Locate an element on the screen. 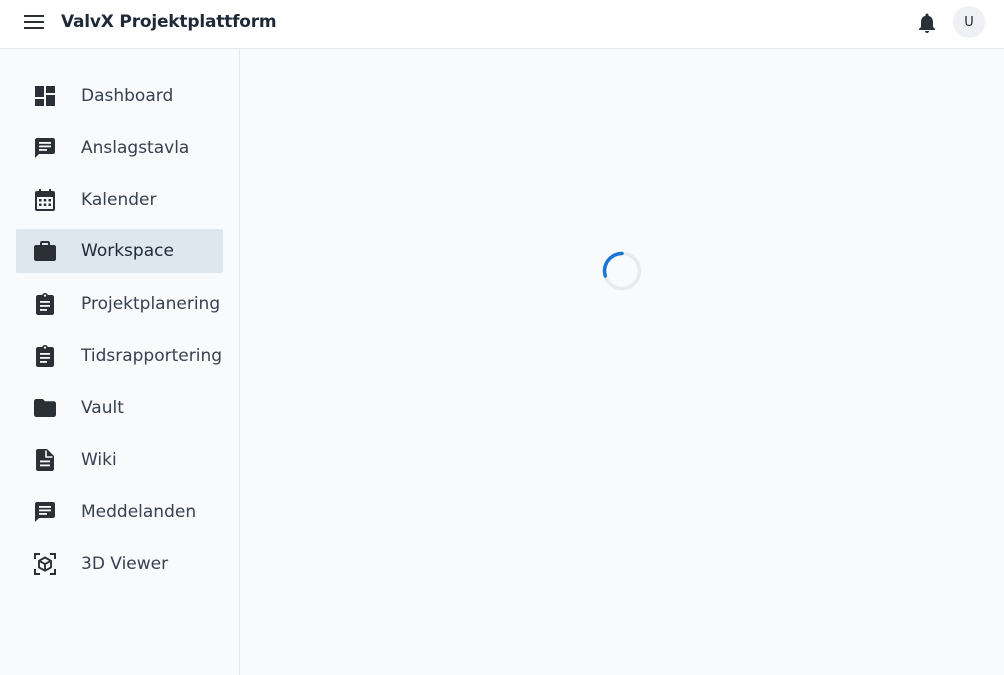  spinner-icon is located at coordinates (622, 271).